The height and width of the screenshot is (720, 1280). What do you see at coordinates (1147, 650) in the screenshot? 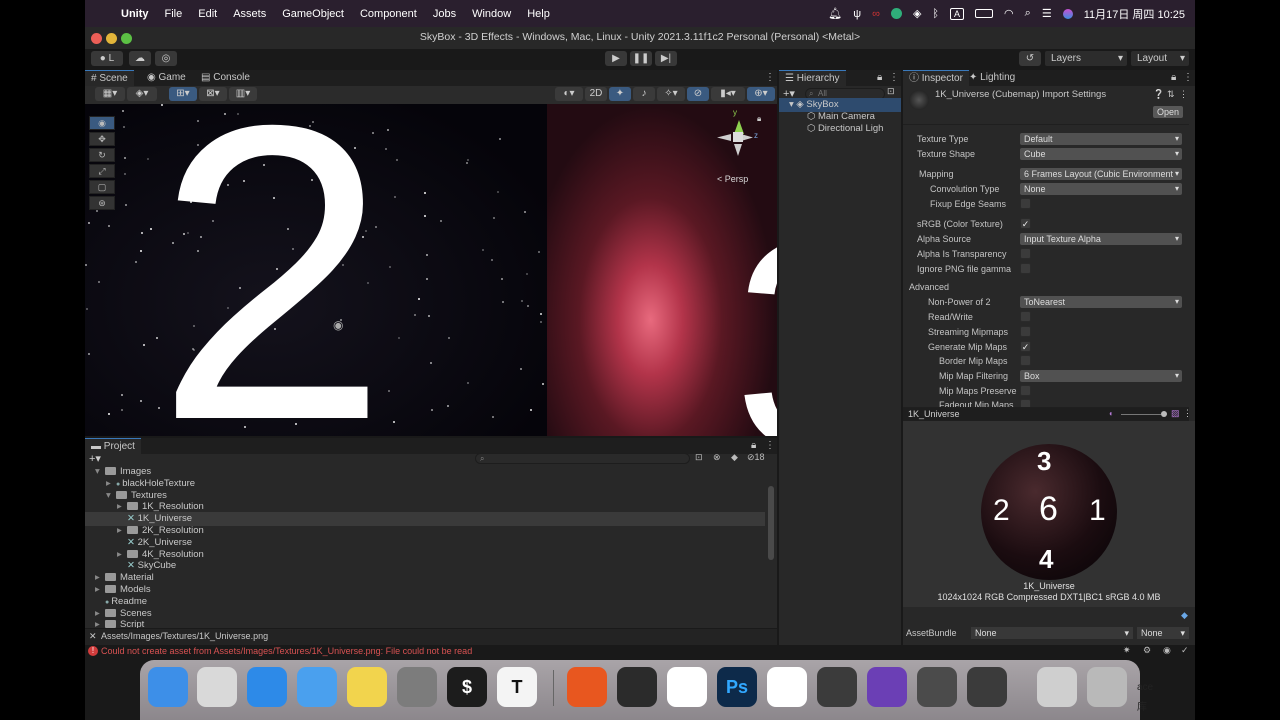
I see `debug-mode-icon: ⚙` at bounding box center [1147, 650].